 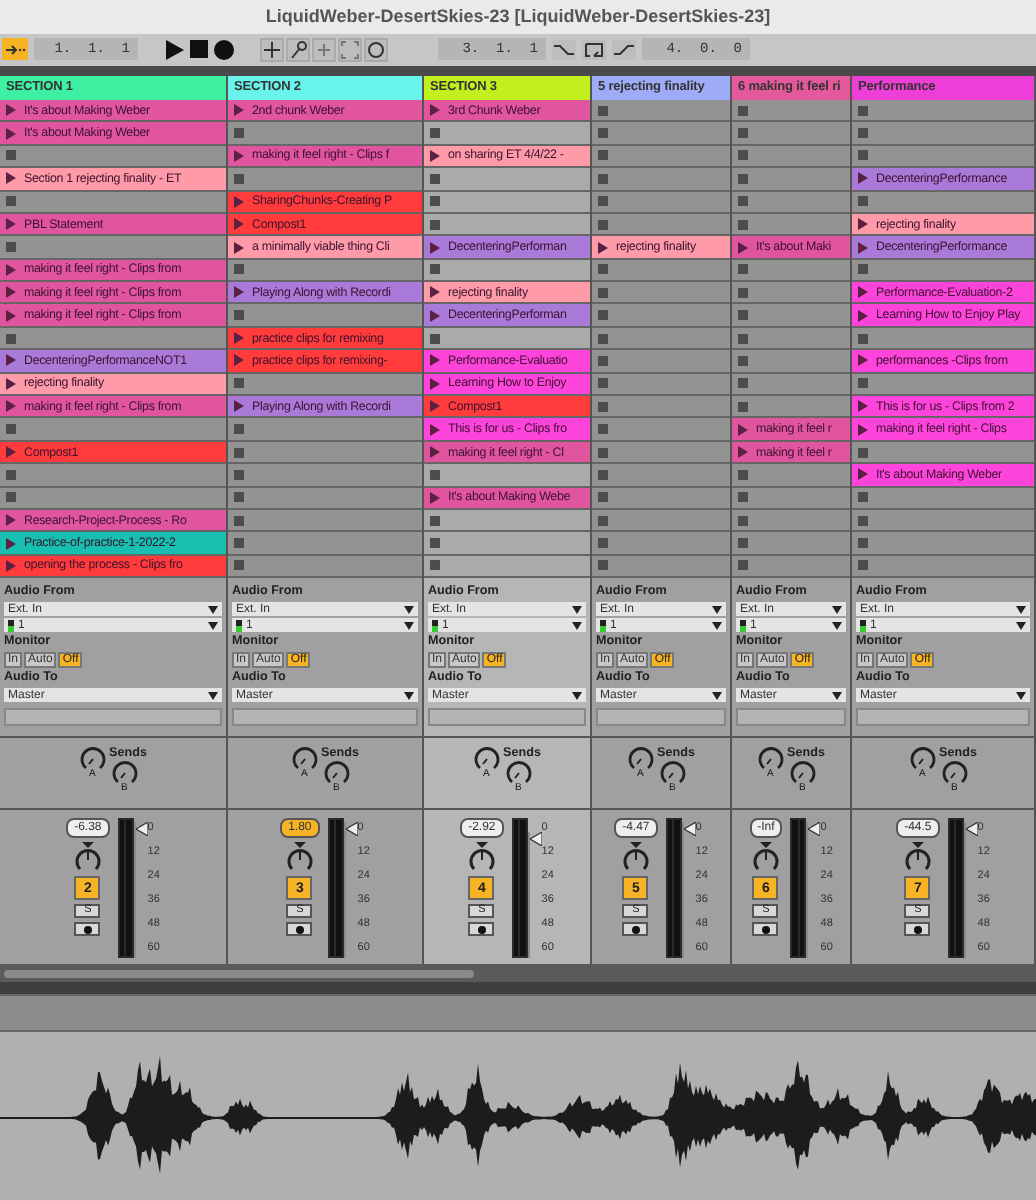 I want to click on window-title: LiquidWeber-DesertSkies-23 [LiquidWeber-DesertSkies-23], so click(x=518, y=16).